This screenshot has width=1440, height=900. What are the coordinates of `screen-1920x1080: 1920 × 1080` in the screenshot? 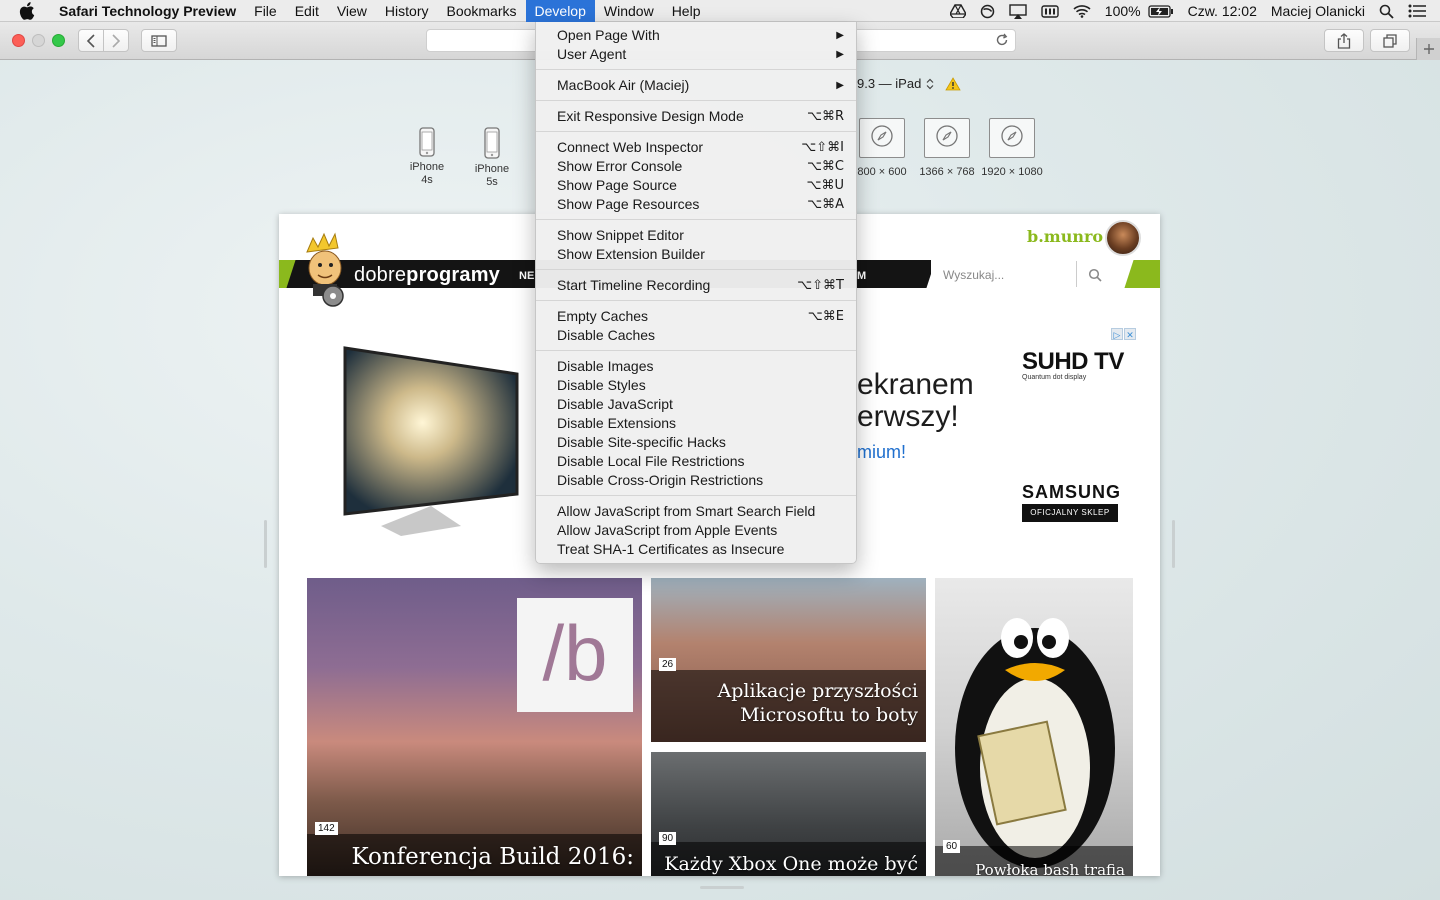 It's located at (1012, 148).